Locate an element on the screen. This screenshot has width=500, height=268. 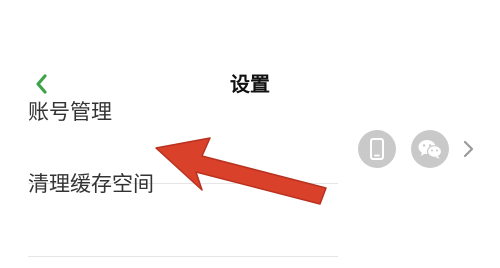
settings-item-label: 清理缓存空间 is located at coordinates (91, 184).